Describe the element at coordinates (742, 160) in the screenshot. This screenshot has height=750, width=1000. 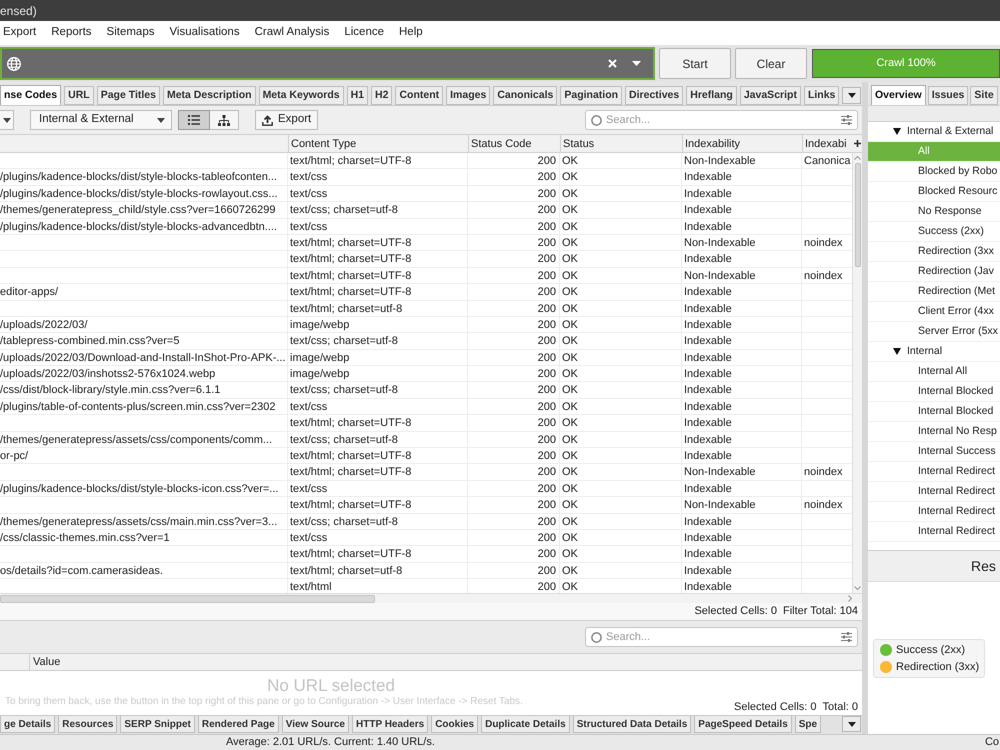
I see `table-cell: Non-Indexable` at that location.